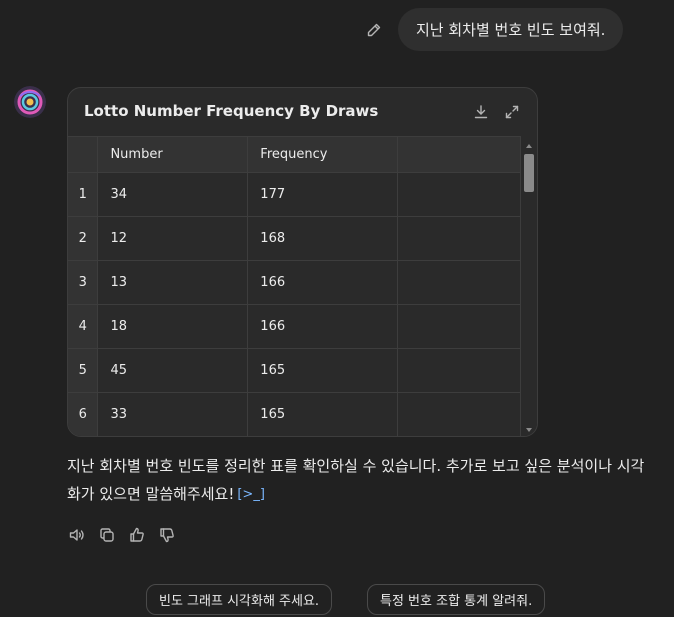 The height and width of the screenshot is (617, 674). I want to click on table-header-row: Number Frequency, so click(294, 154).